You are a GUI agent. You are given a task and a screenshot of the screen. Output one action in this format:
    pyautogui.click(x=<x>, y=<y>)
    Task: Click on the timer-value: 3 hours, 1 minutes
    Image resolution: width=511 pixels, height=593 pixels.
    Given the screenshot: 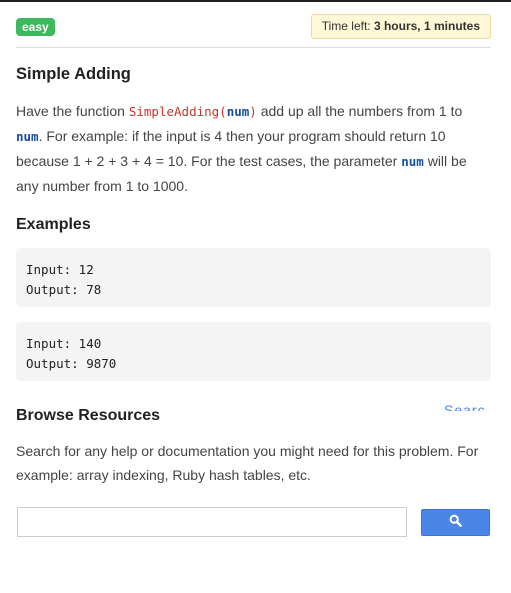 What is the action you would take?
    pyautogui.click(x=426, y=26)
    